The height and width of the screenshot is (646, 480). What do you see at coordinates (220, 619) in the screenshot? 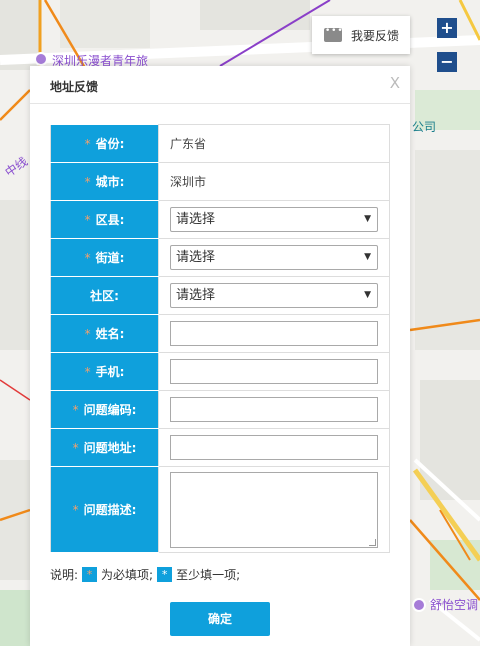
I see `submit-button: 确定` at bounding box center [220, 619].